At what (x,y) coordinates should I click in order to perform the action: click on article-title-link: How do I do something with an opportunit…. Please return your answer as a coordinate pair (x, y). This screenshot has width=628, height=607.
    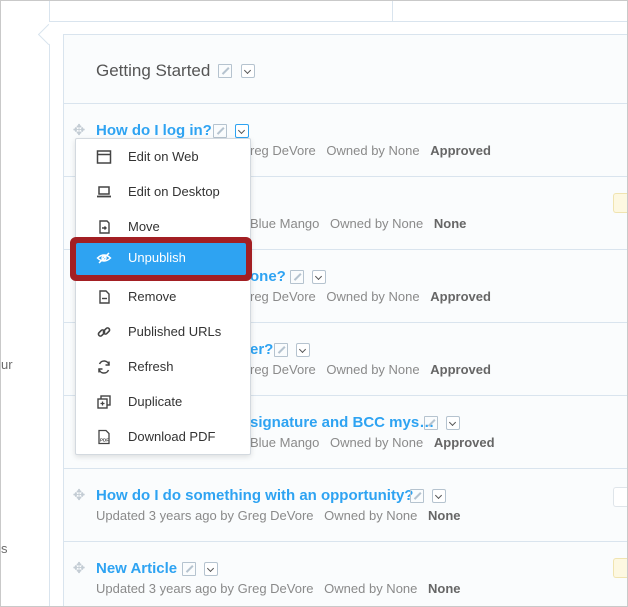
    Looking at the image, I should click on (254, 495).